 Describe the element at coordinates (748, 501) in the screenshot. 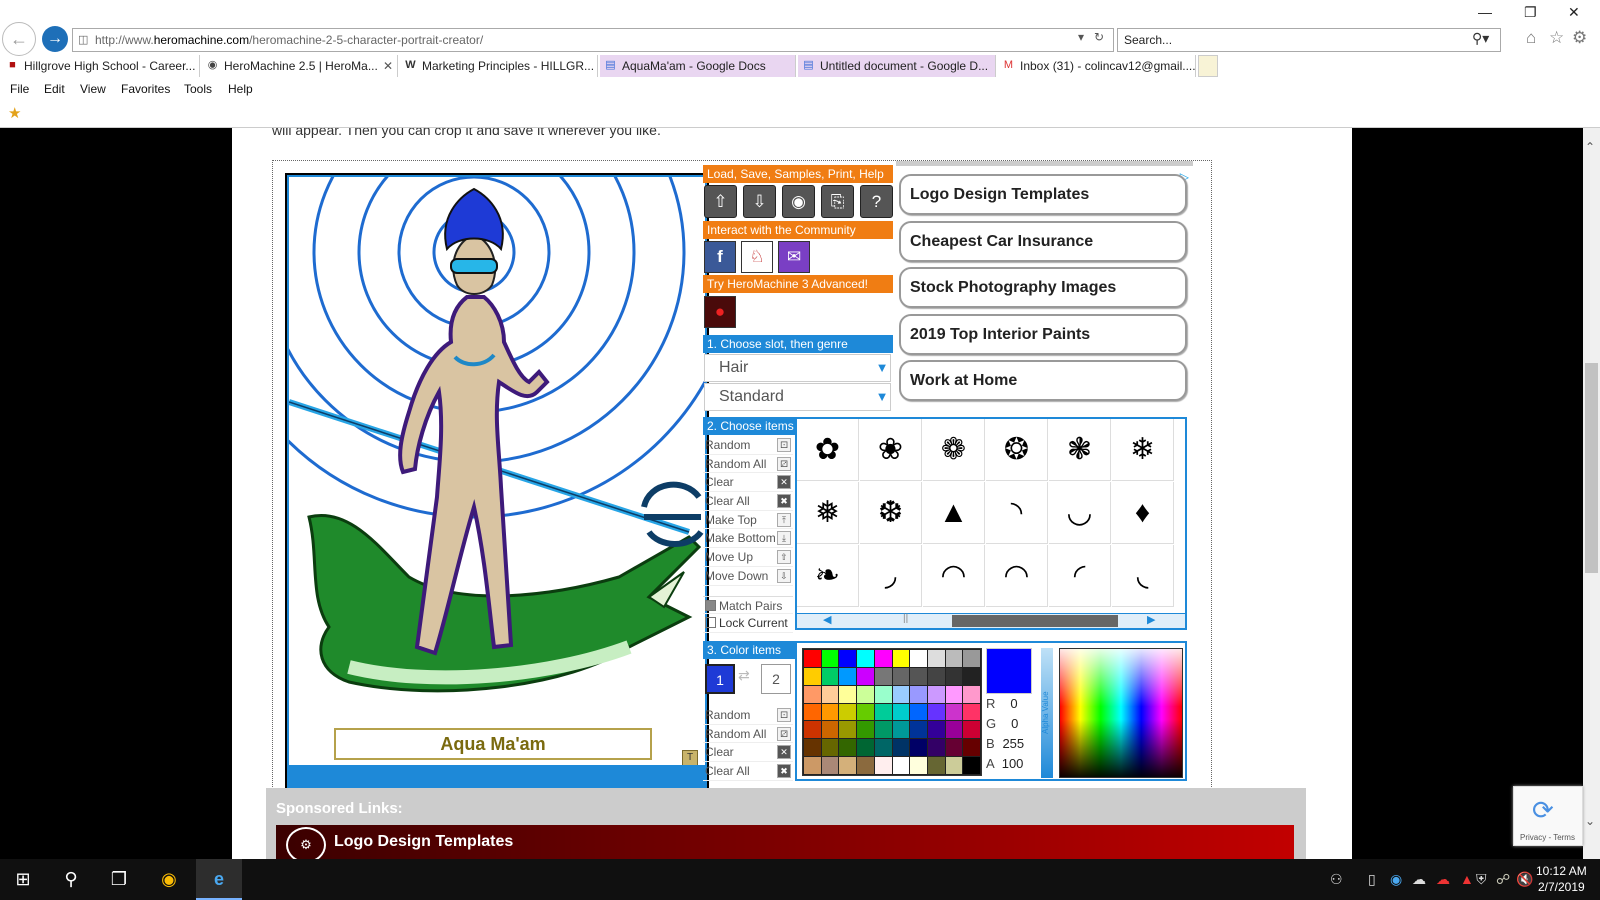

I see `clear-all-button: Clear All ✖` at that location.